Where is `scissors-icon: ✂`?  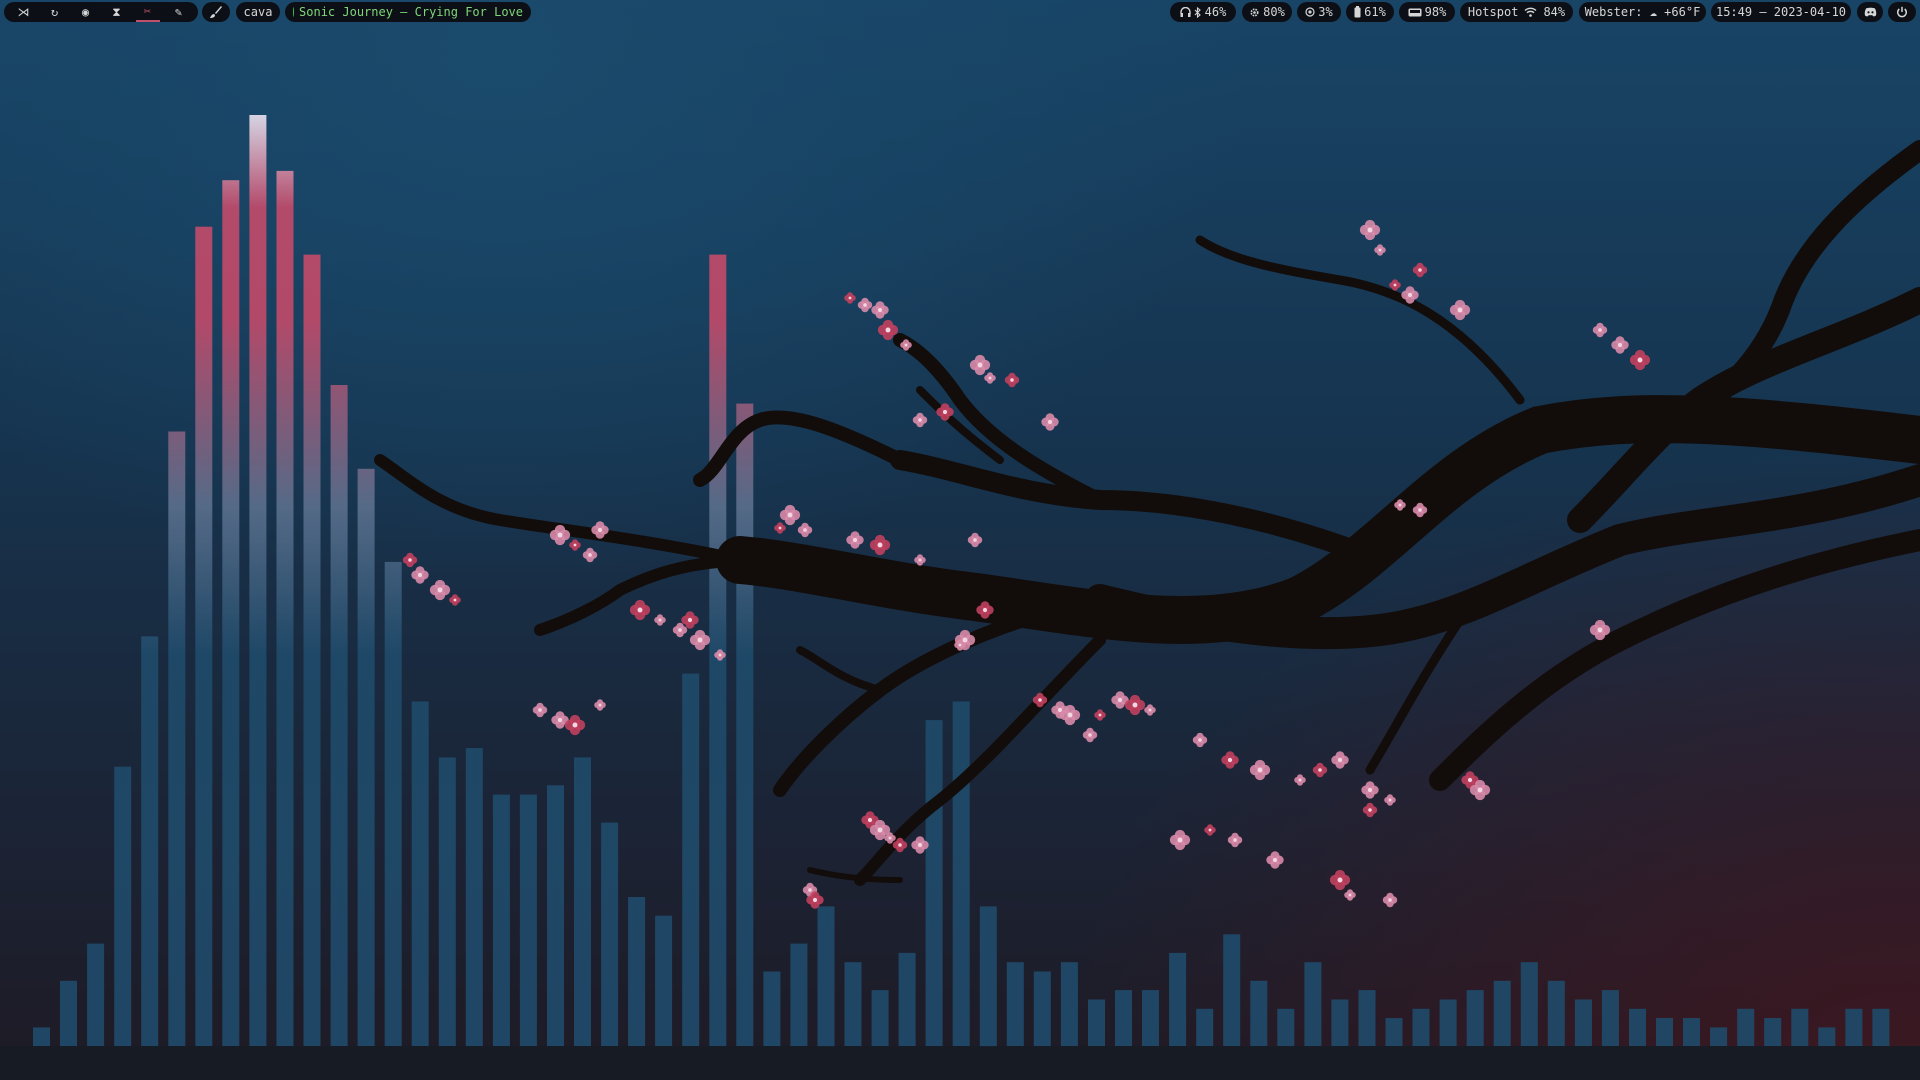
scissors-icon: ✂ is located at coordinates (147, 12).